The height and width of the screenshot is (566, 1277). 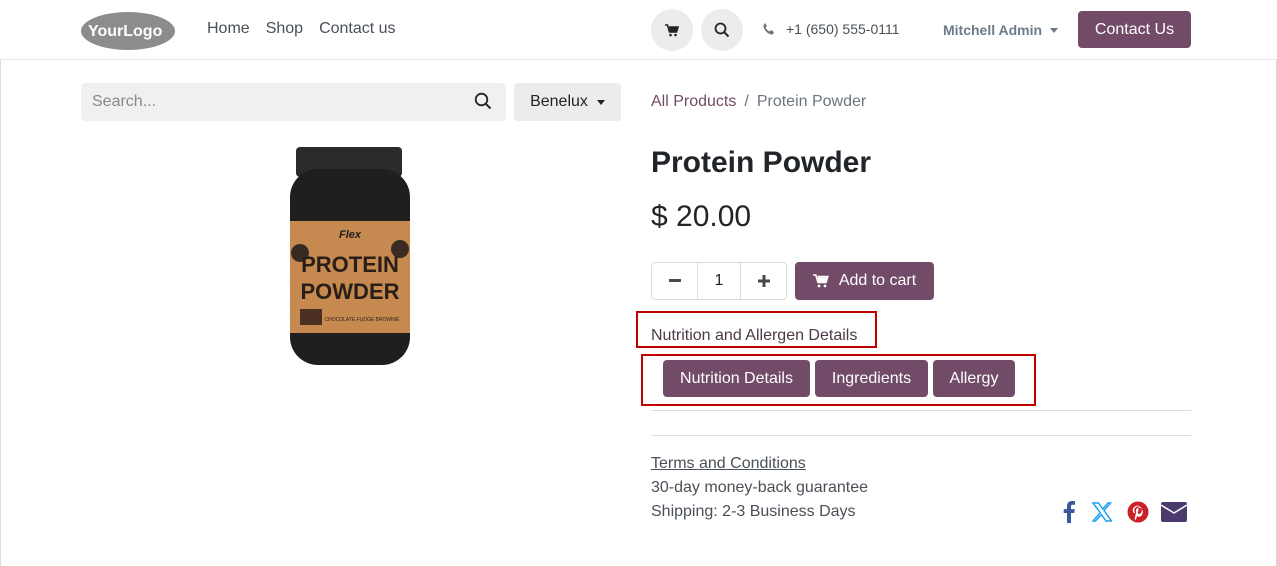 I want to click on product-image-line2: POWDER, so click(x=350, y=291).